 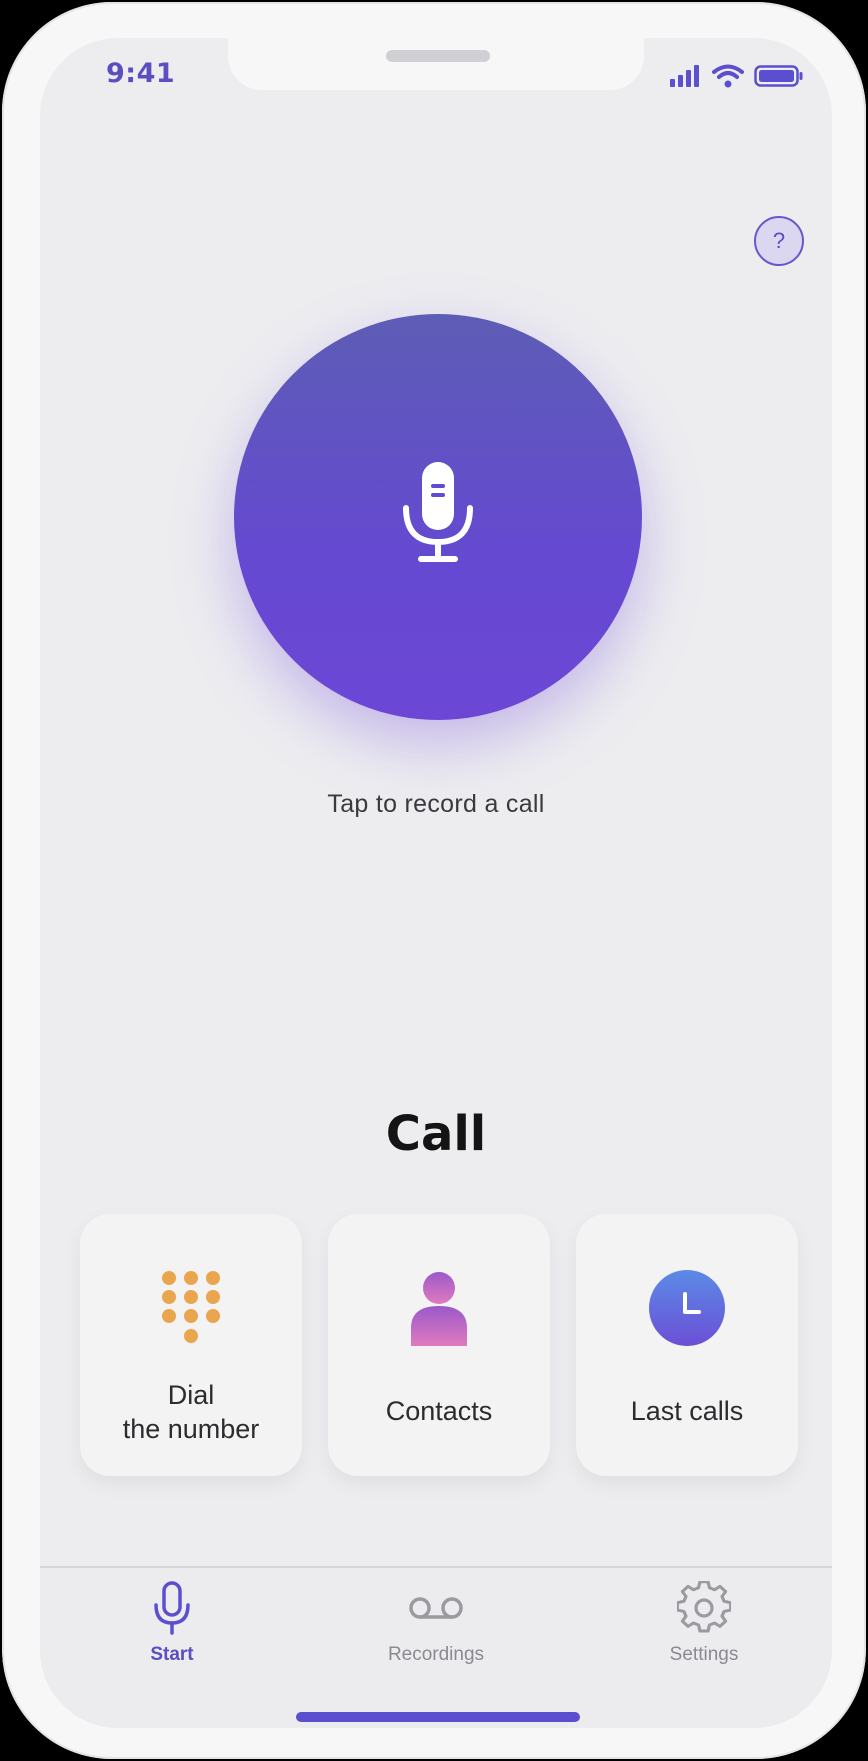 What do you see at coordinates (687, 1310) in the screenshot?
I see `clock-icon` at bounding box center [687, 1310].